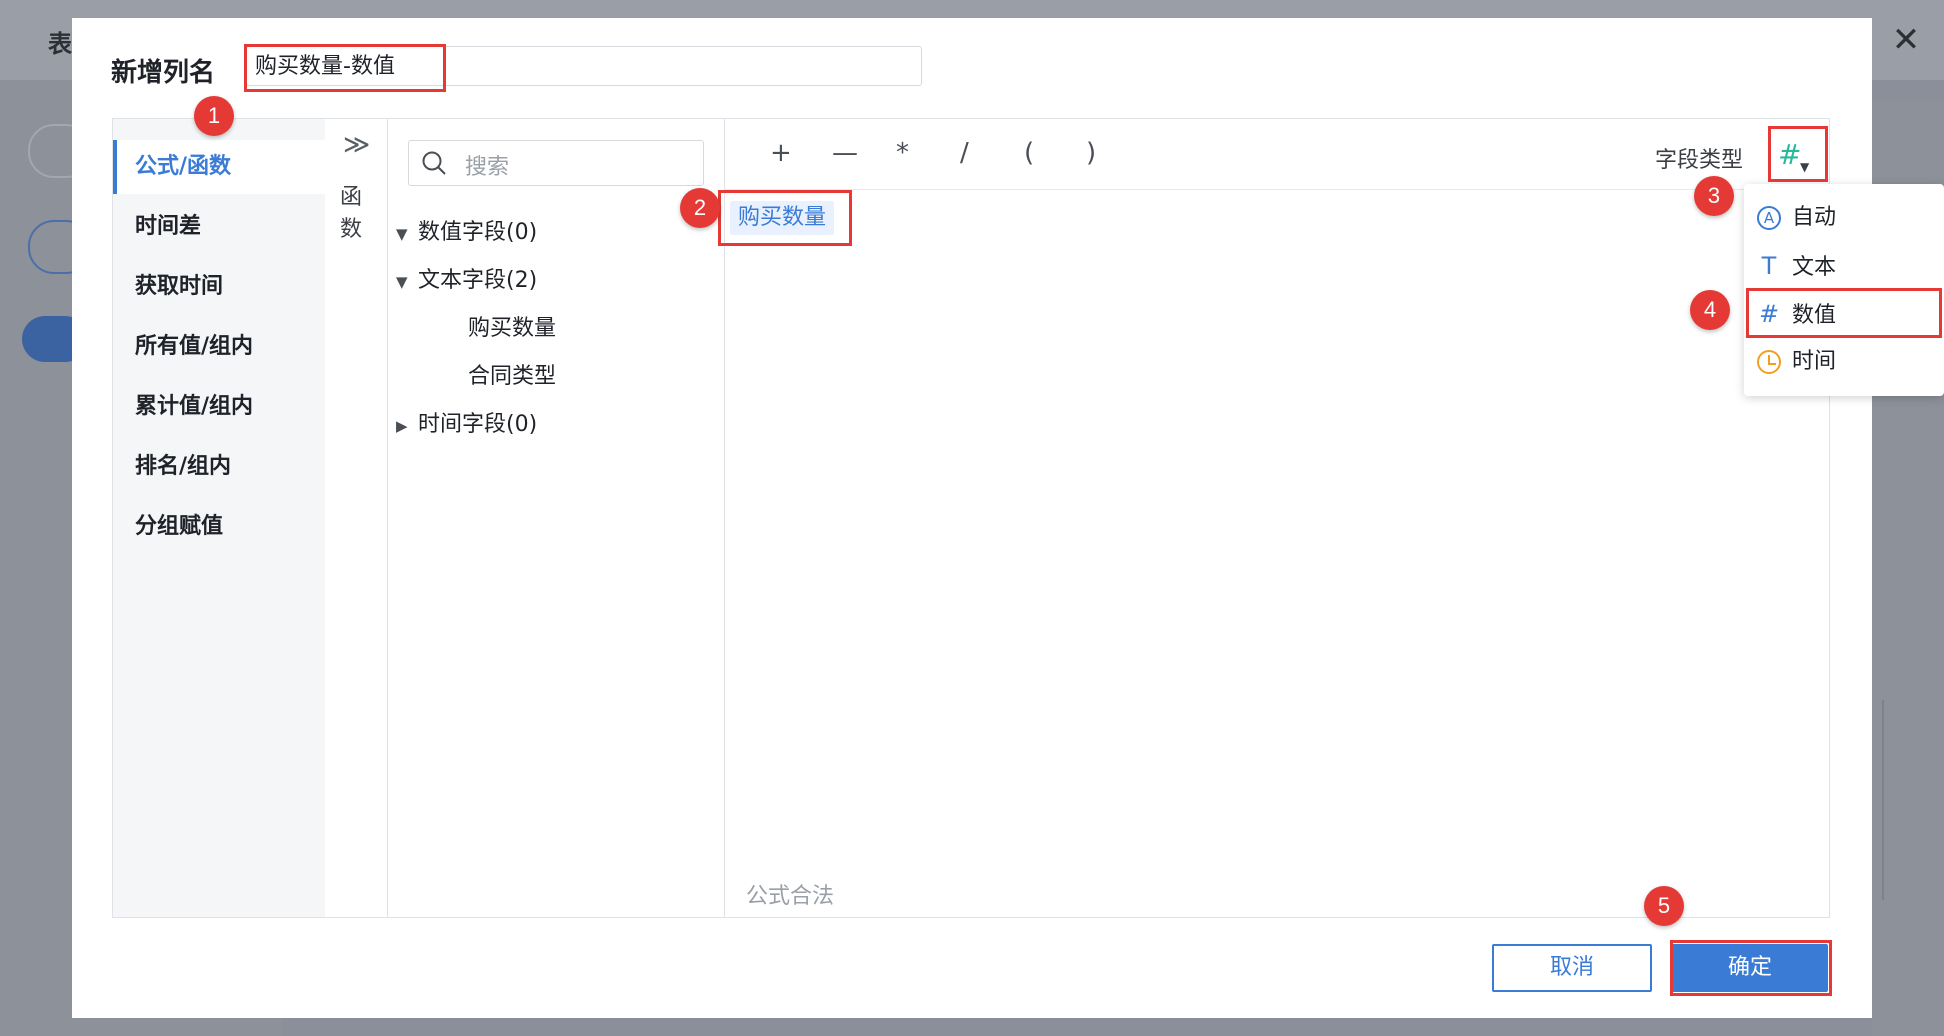  I want to click on cancel-button: 取消, so click(1572, 968).